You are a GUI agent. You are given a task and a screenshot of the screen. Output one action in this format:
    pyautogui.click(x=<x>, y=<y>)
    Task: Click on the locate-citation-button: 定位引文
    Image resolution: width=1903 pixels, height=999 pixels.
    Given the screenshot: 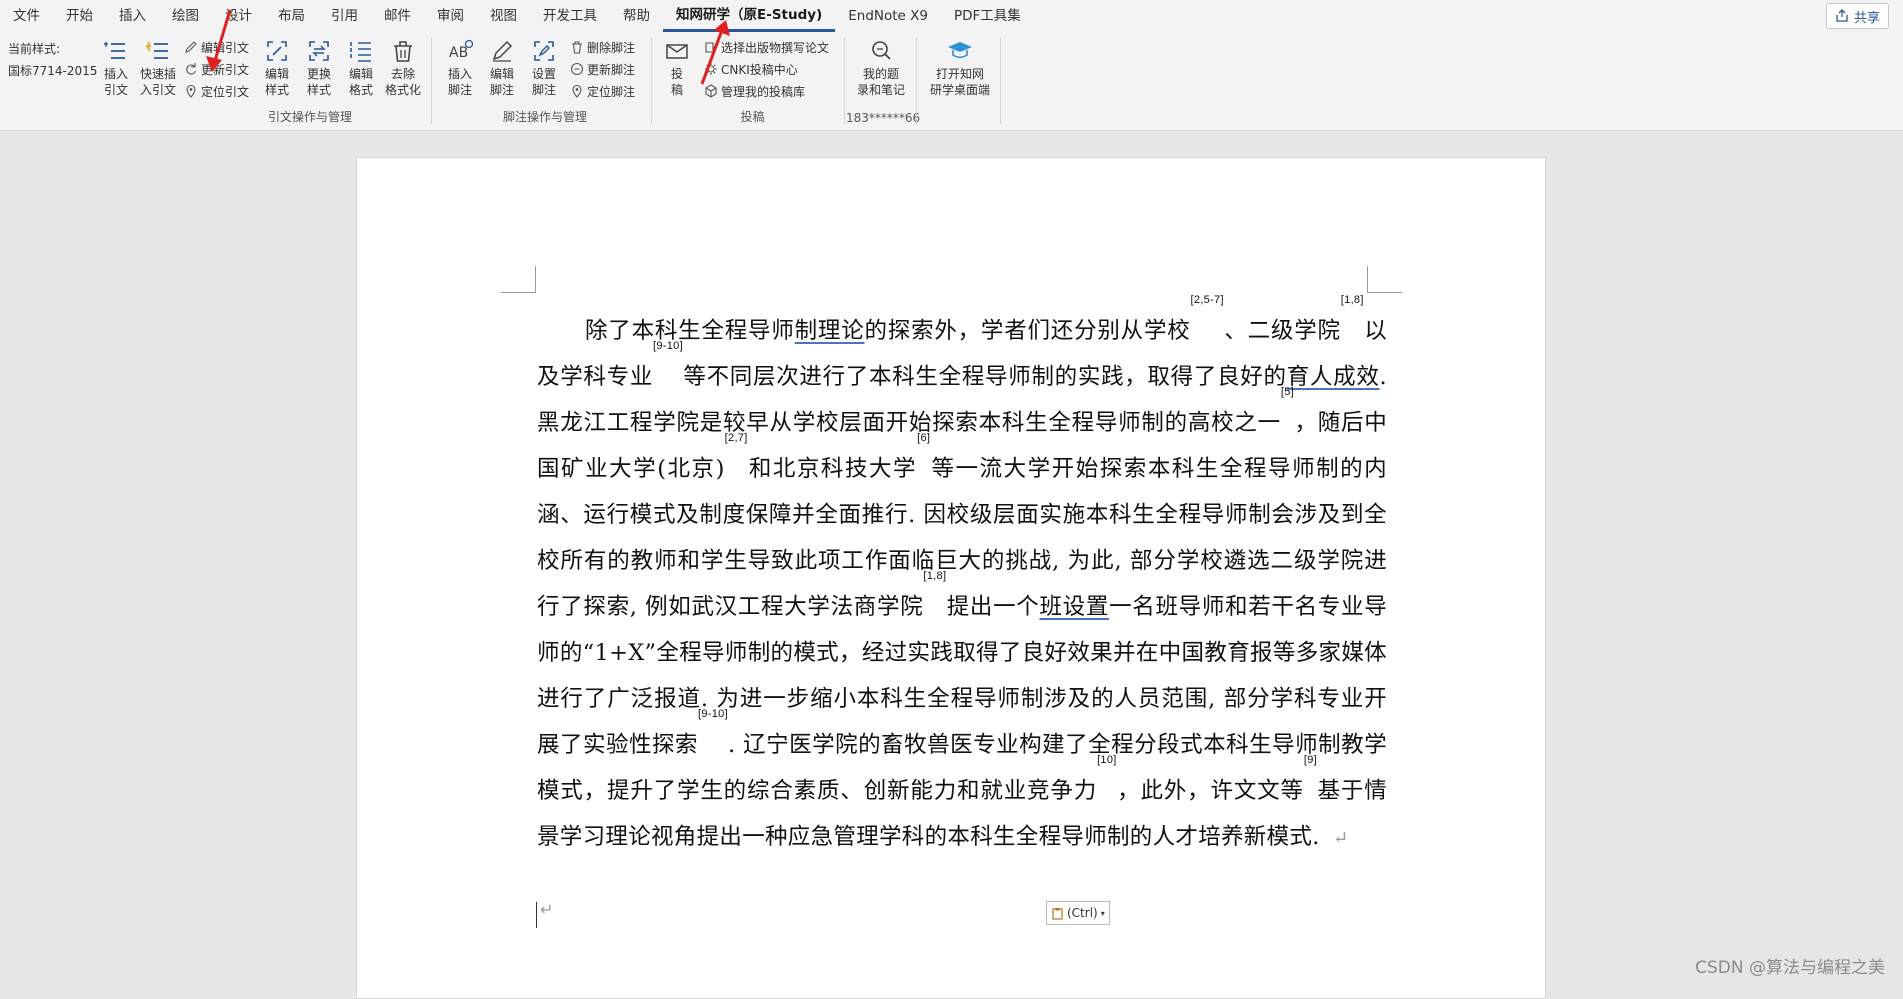 What is the action you would take?
    pyautogui.click(x=216, y=91)
    